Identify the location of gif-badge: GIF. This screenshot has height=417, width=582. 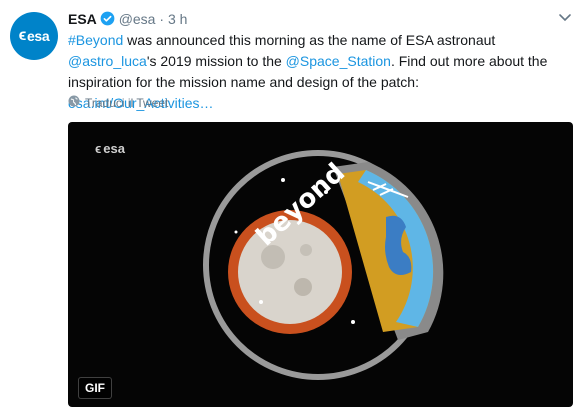
(95, 388).